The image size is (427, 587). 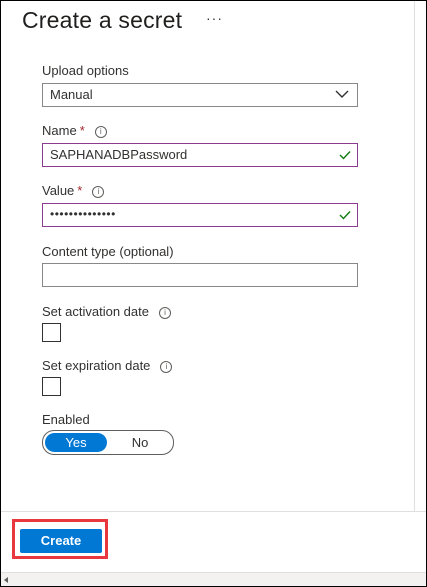 I want to click on masked-value: ••••••••••••••, so click(x=83, y=214).